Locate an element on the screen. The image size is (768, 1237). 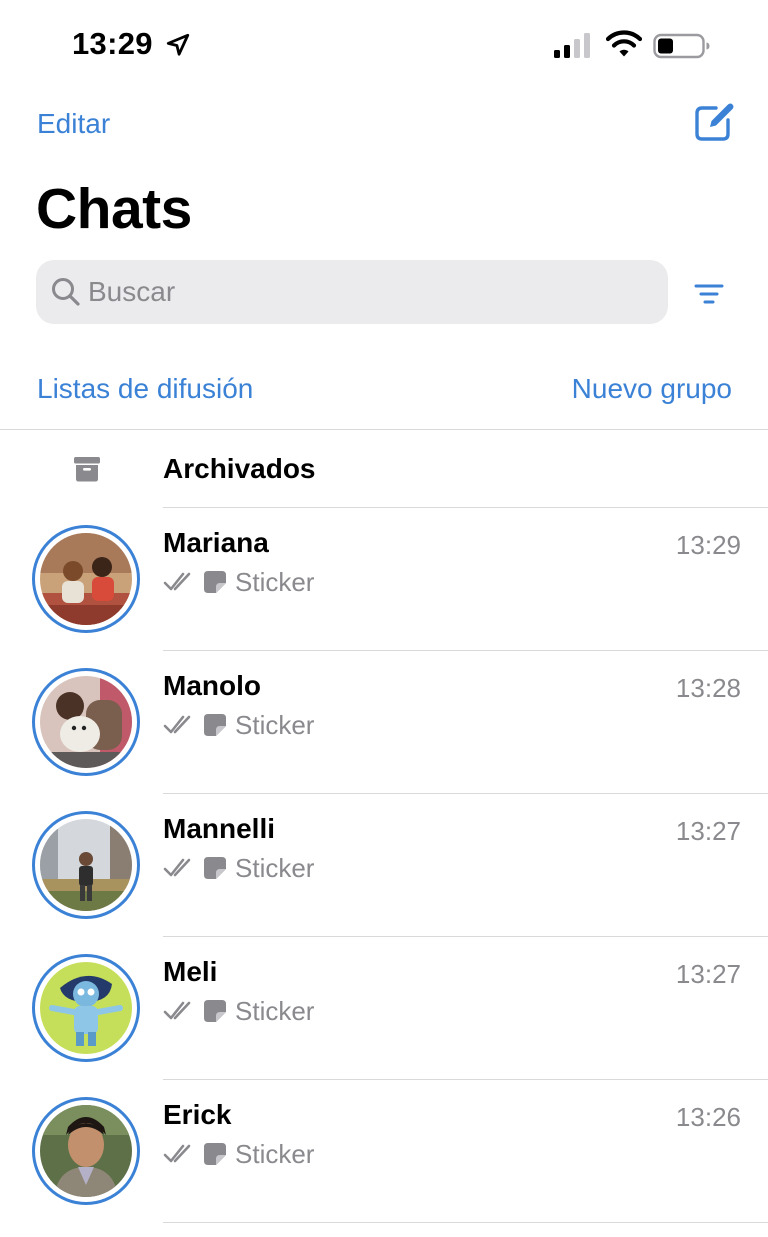
chat-name: Manolo is located at coordinates (212, 685).